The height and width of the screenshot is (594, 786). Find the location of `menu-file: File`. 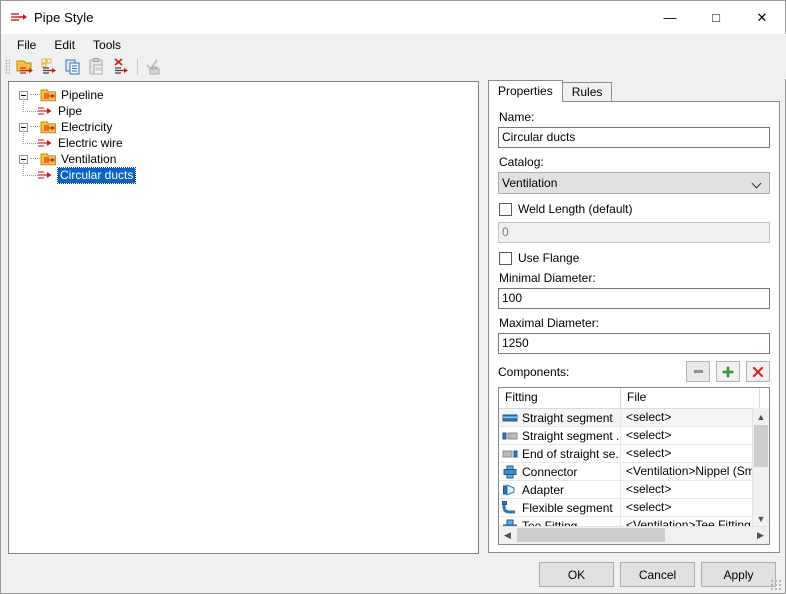

menu-file: File is located at coordinates (26, 45).